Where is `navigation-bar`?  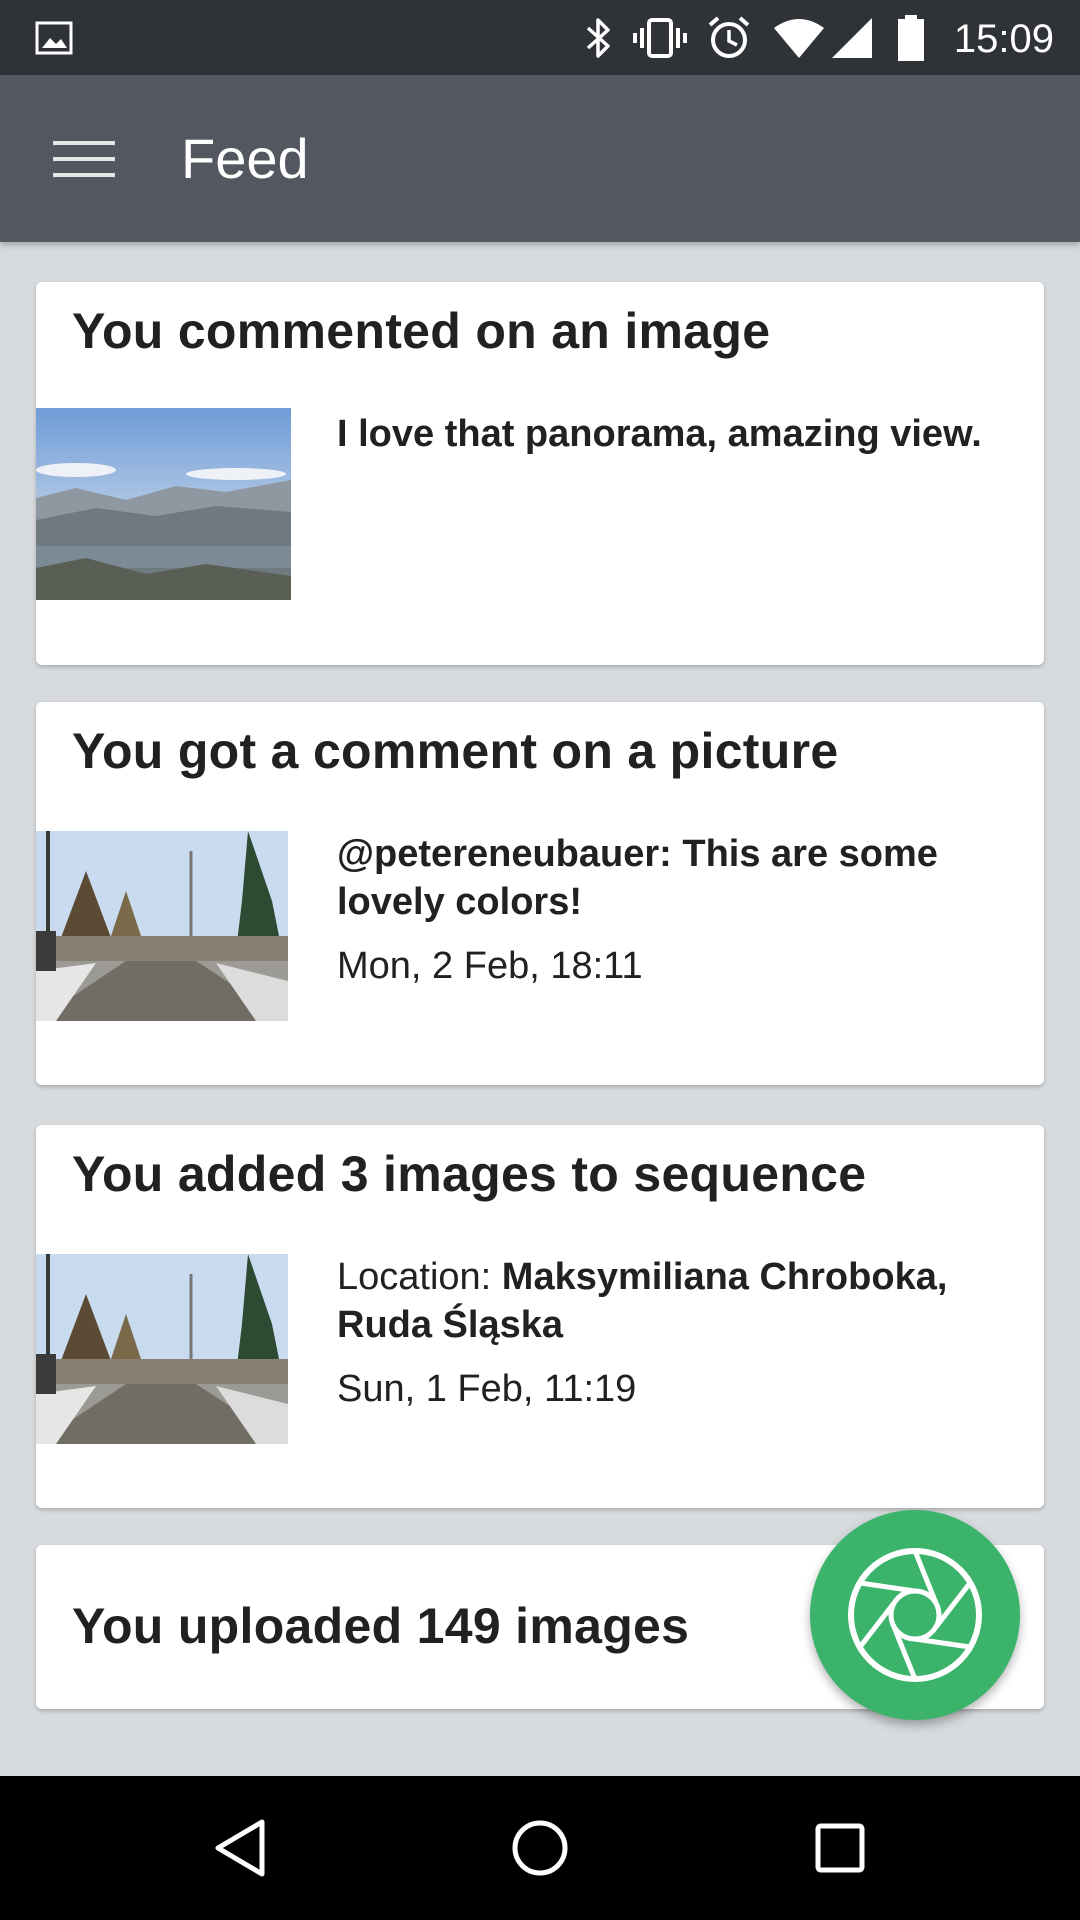
navigation-bar is located at coordinates (540, 1848).